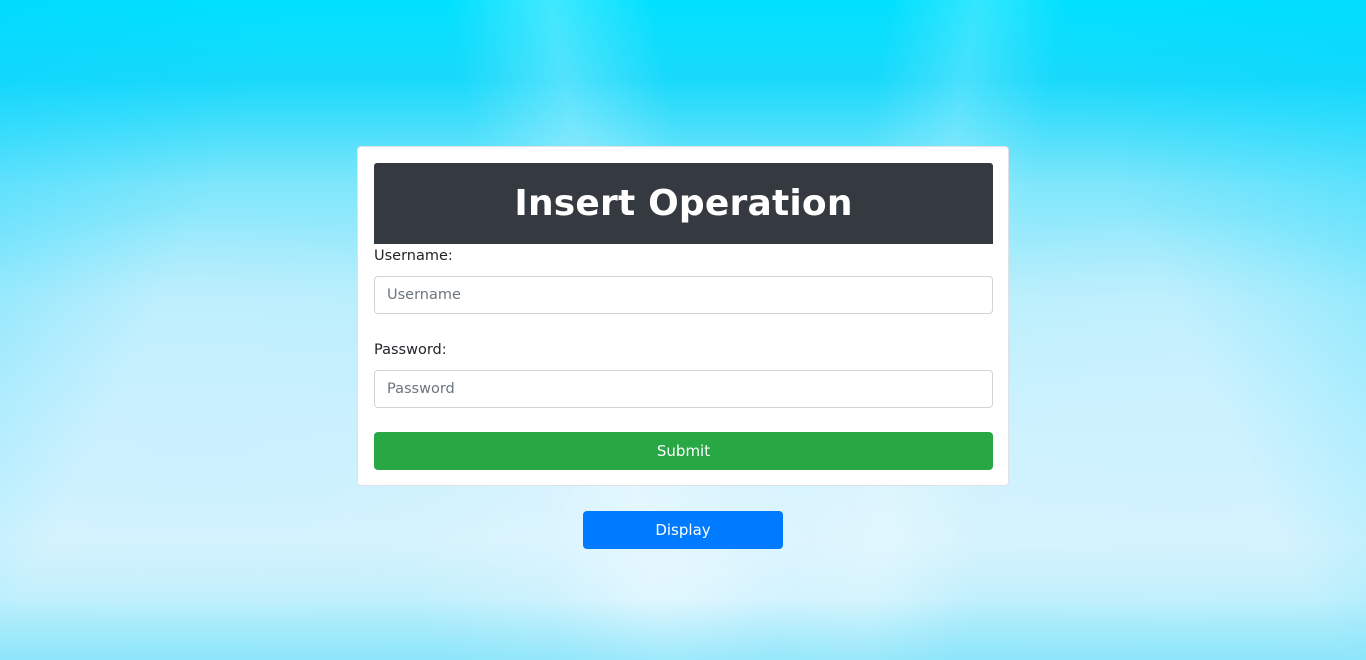 This screenshot has width=1366, height=660. I want to click on form-title: Insert Operation, so click(683, 203).